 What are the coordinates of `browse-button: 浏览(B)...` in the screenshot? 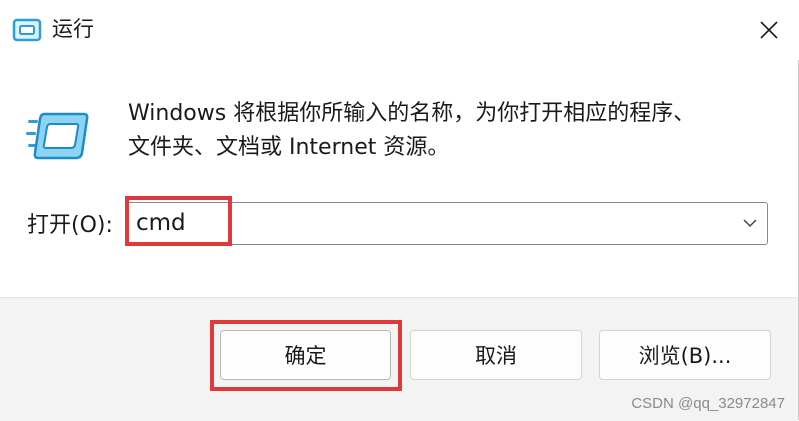 It's located at (685, 355).